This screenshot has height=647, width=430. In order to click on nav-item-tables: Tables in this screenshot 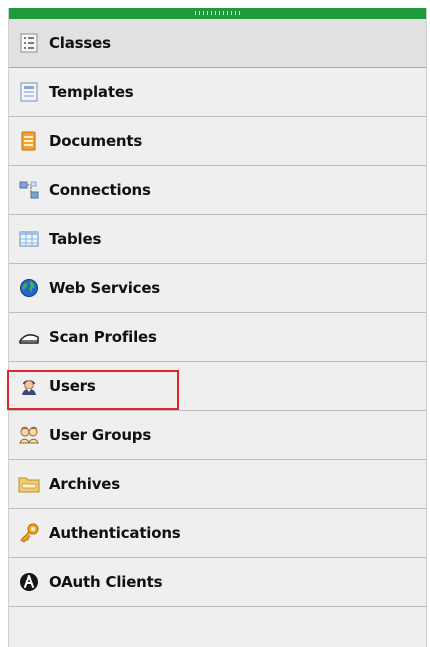, I will do `click(217, 239)`.